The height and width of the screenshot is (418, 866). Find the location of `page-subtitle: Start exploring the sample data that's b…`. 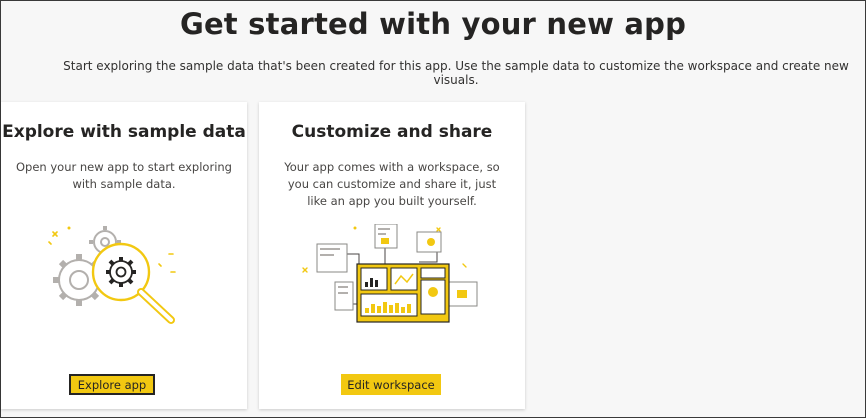

page-subtitle: Start exploring the sample data that's b… is located at coordinates (456, 73).